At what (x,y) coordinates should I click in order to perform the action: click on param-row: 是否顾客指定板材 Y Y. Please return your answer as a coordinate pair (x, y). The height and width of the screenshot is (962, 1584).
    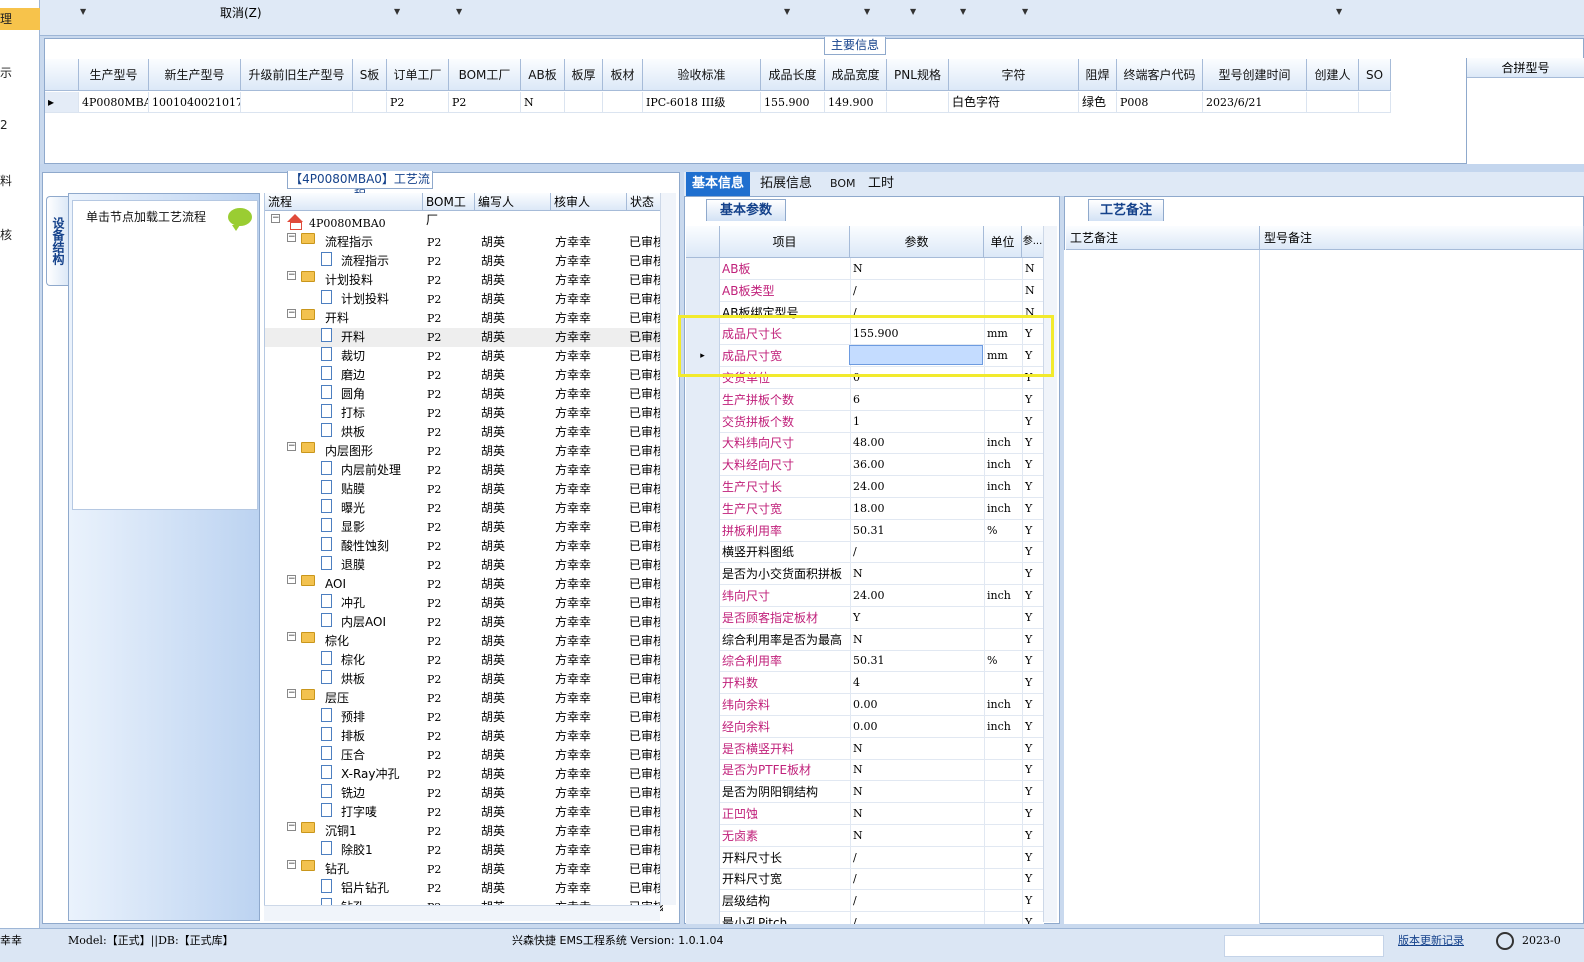
    Looking at the image, I should click on (865, 617).